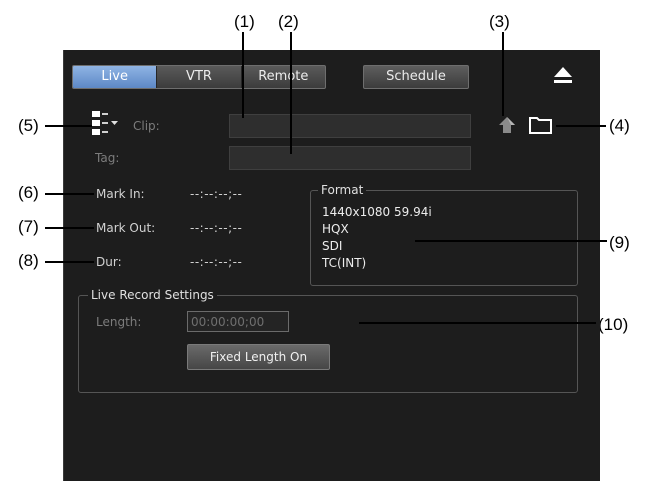 This screenshot has width=653, height=481. Describe the element at coordinates (28, 125) in the screenshot. I see `callout-5: (5)` at that location.